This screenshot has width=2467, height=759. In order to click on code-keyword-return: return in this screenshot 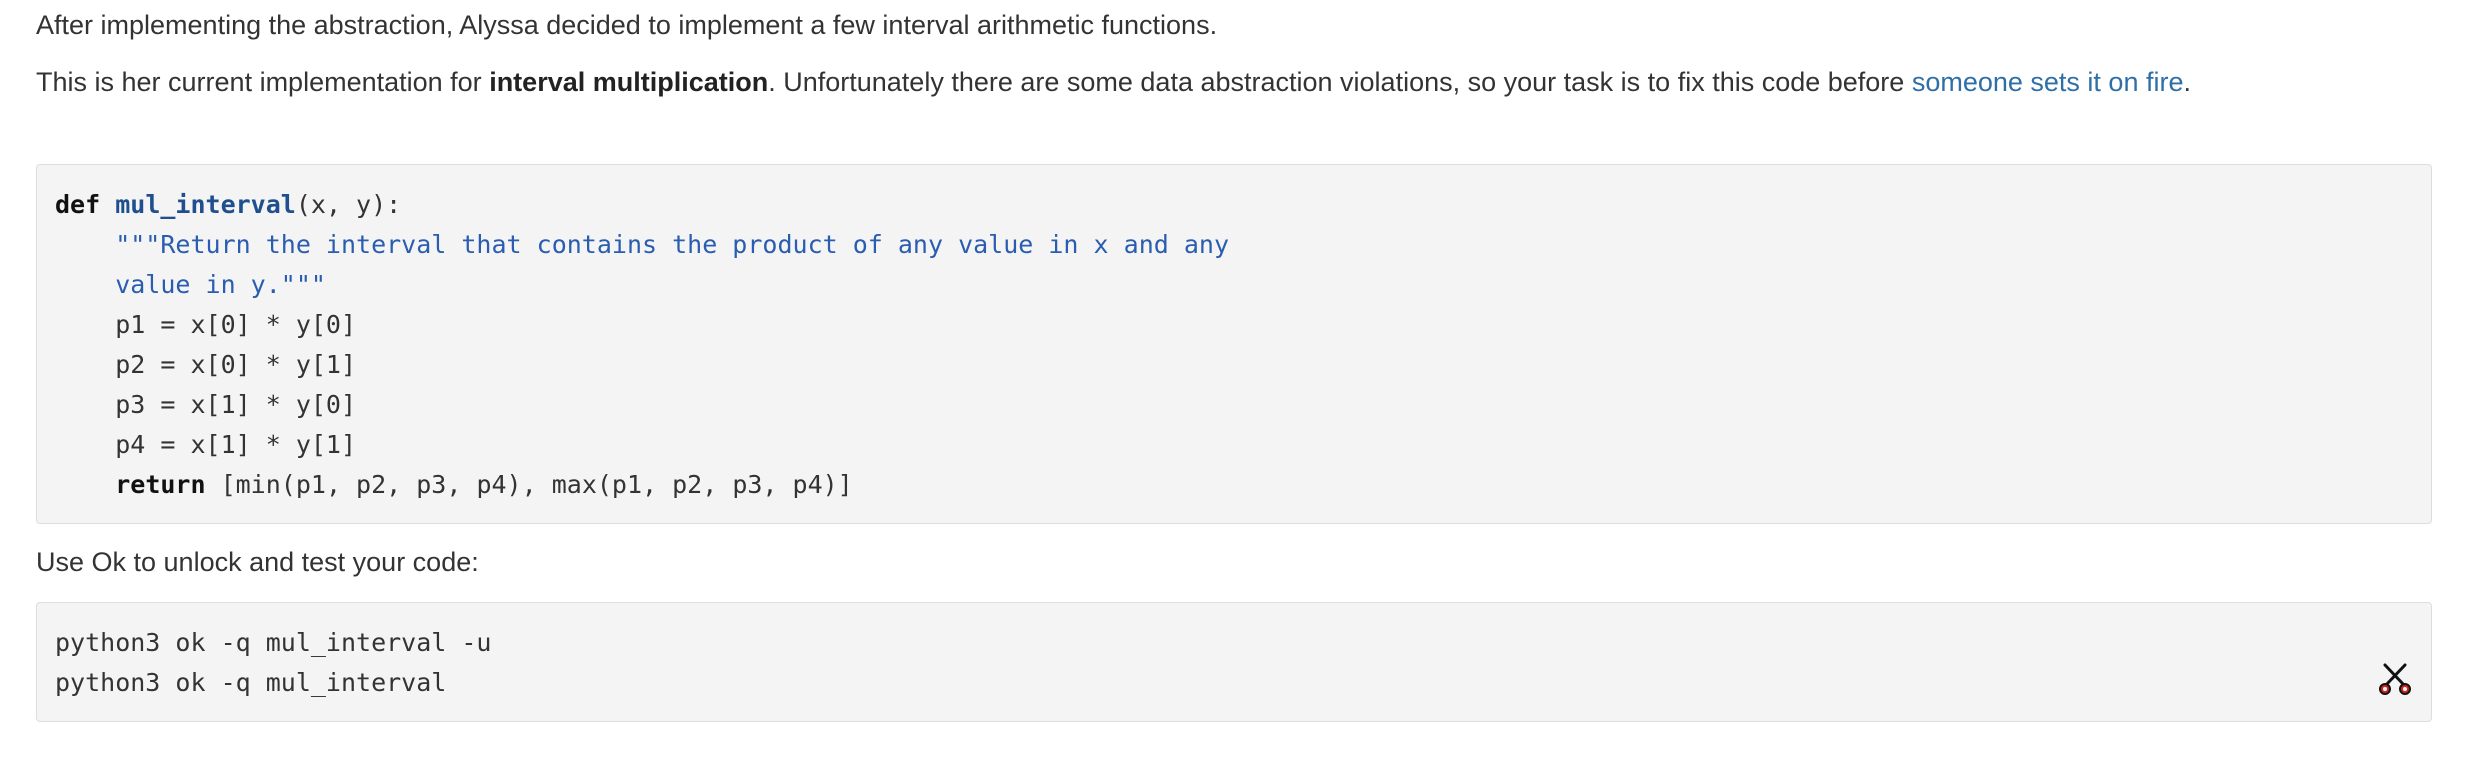, I will do `click(160, 484)`.